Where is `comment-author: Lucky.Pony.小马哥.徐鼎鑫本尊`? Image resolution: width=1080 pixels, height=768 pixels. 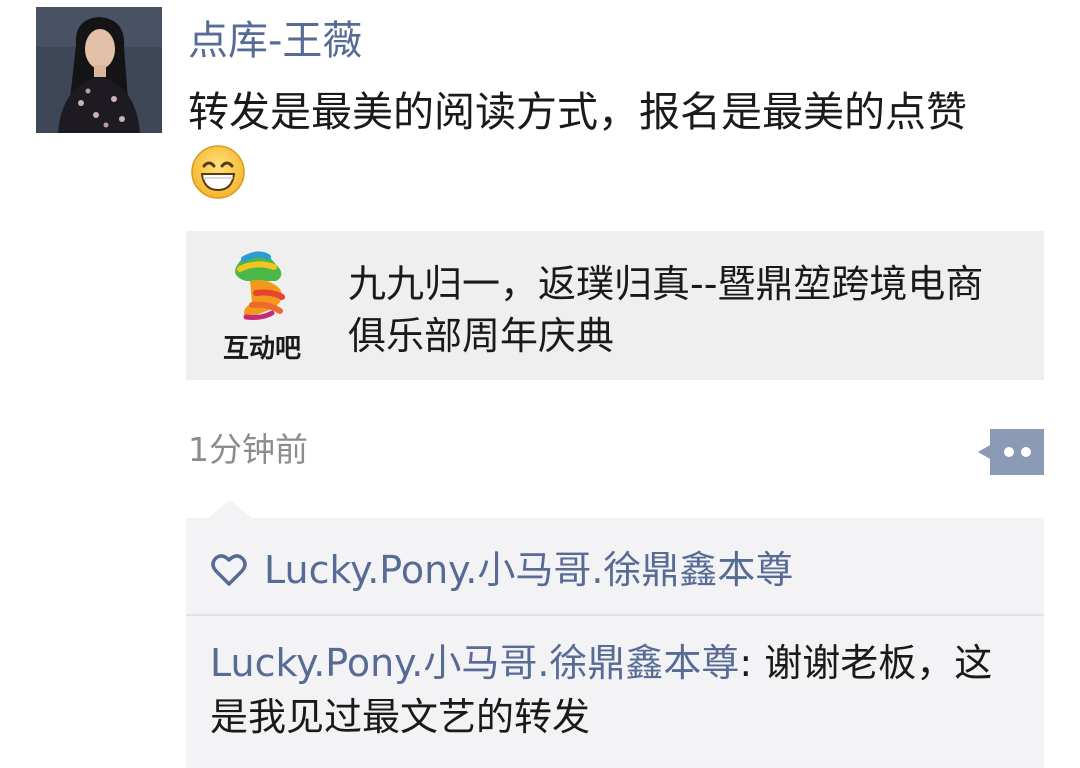 comment-author: Lucky.Pony.小马哥.徐鼎鑫本尊 is located at coordinates (474, 663).